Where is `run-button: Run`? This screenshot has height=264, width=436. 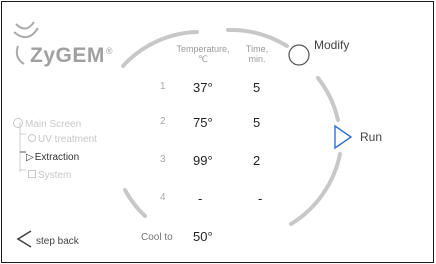 run-button: Run is located at coordinates (362, 138).